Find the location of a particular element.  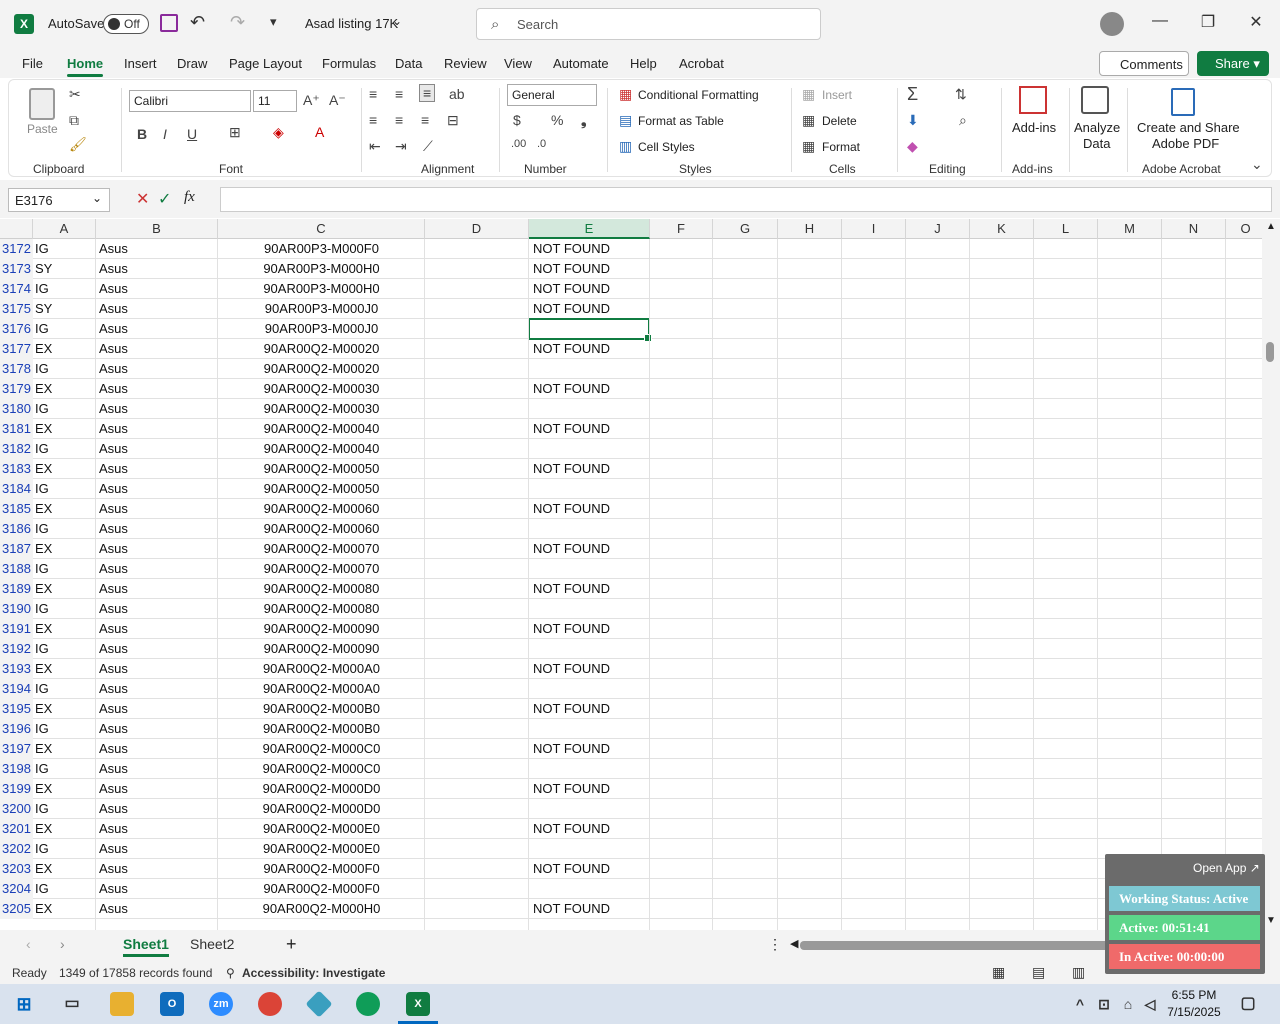

add-ins-button: Add-ins is located at coordinates (1034, 127).